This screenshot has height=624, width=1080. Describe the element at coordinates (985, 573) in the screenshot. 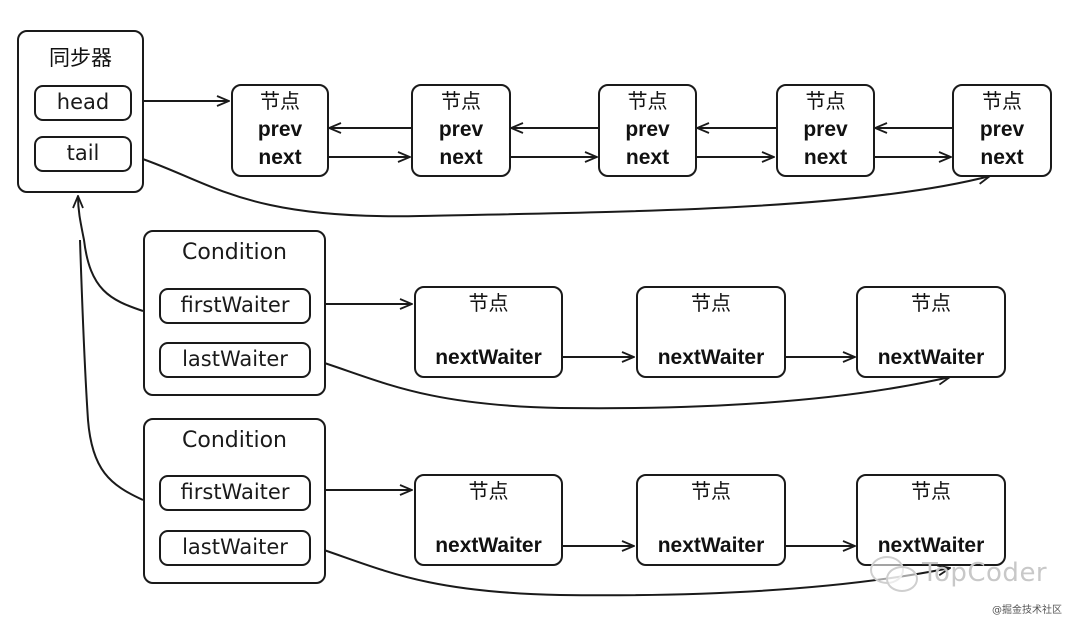

I see `watermark-brand: TopCoder` at that location.